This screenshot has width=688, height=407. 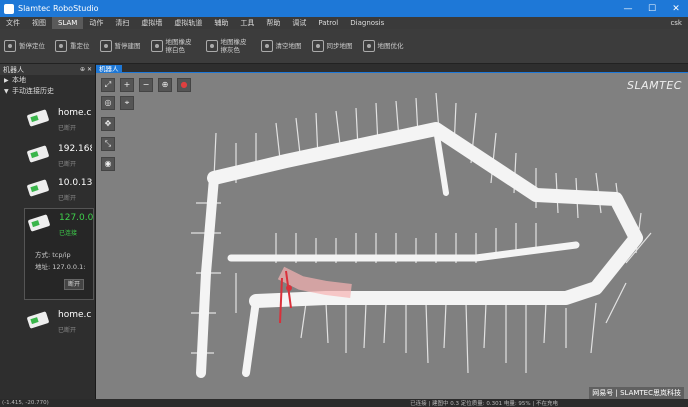 I want to click on minimize-button: —, so click(x=628, y=9).